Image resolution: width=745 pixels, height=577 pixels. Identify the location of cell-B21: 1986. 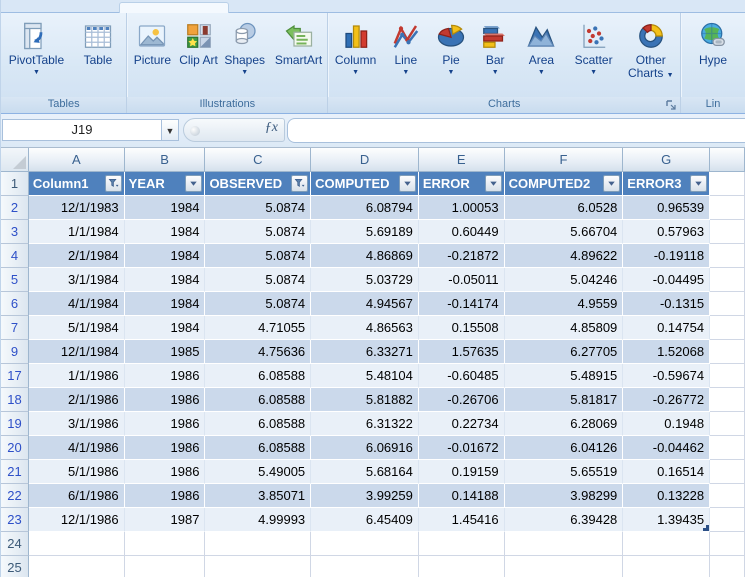
(165, 472).